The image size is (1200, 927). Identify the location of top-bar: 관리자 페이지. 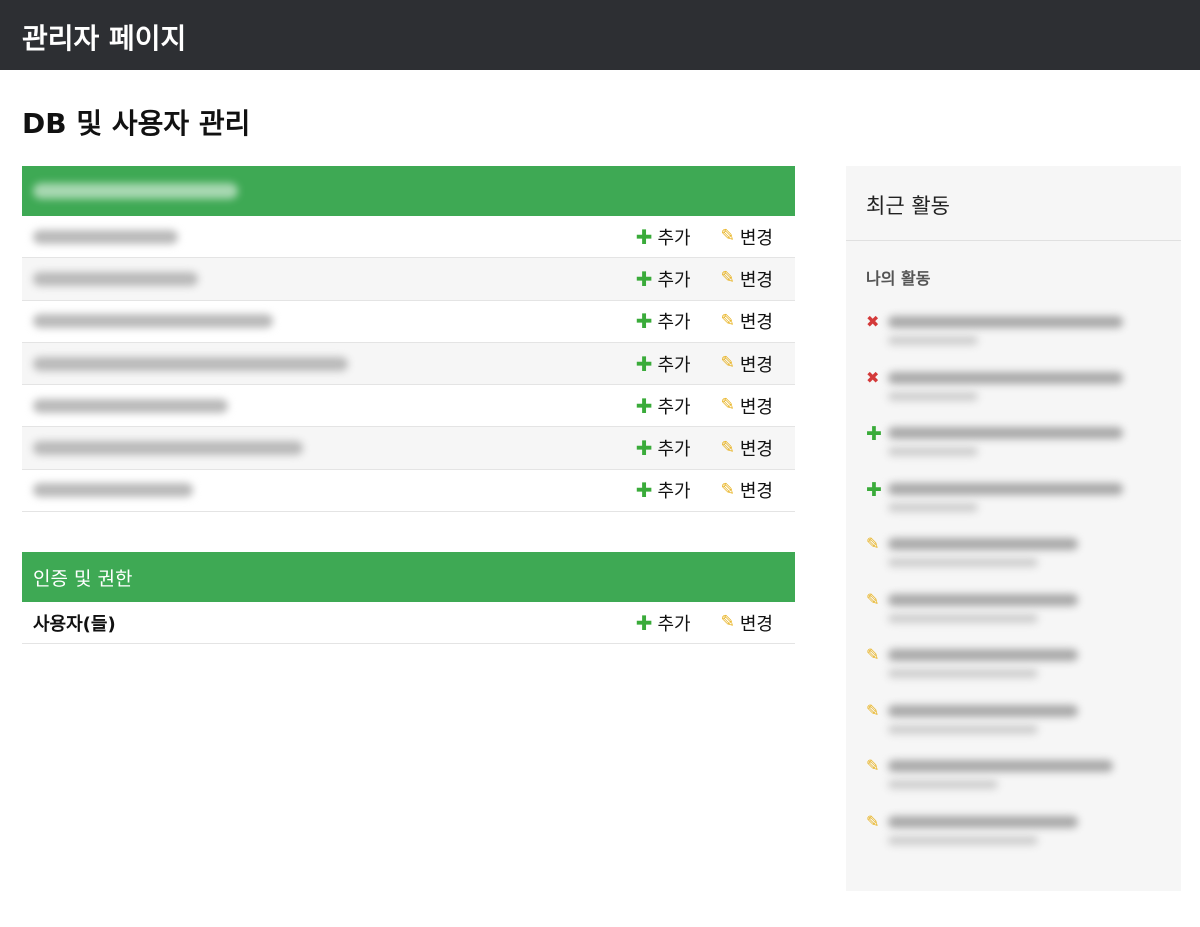
(600, 35).